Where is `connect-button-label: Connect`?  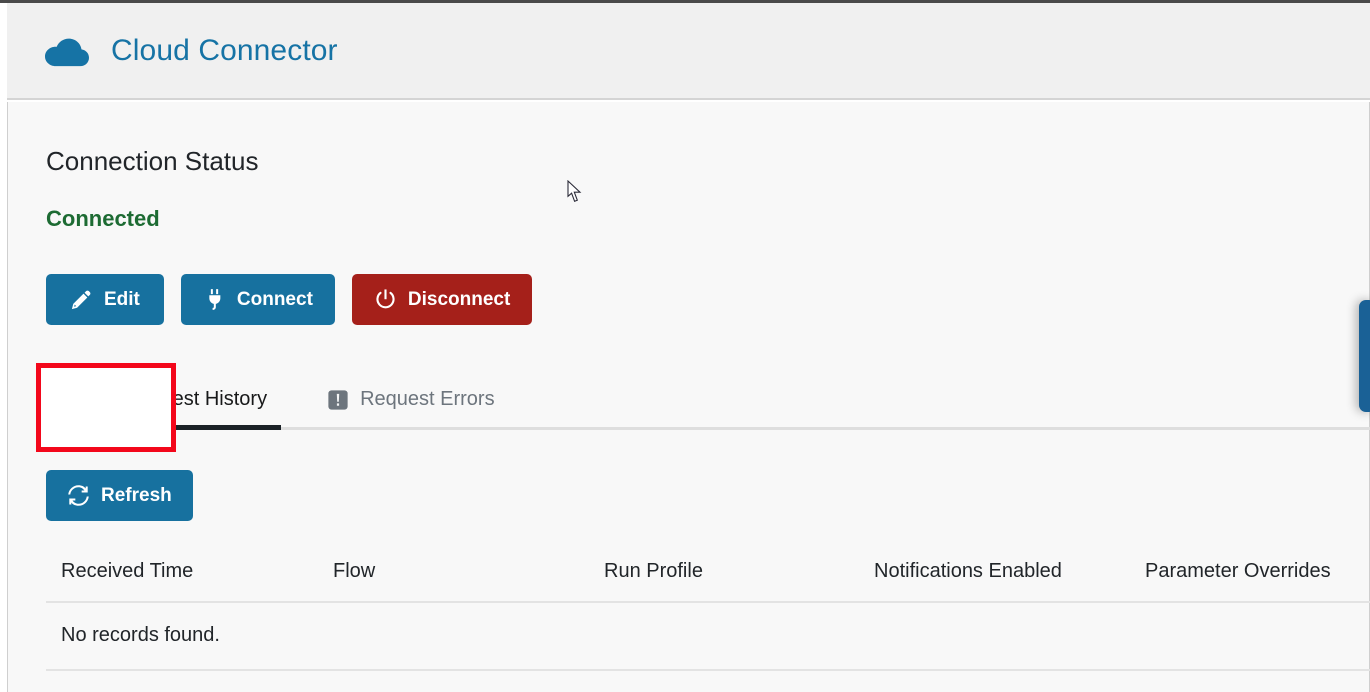
connect-button-label: Connect is located at coordinates (274, 299).